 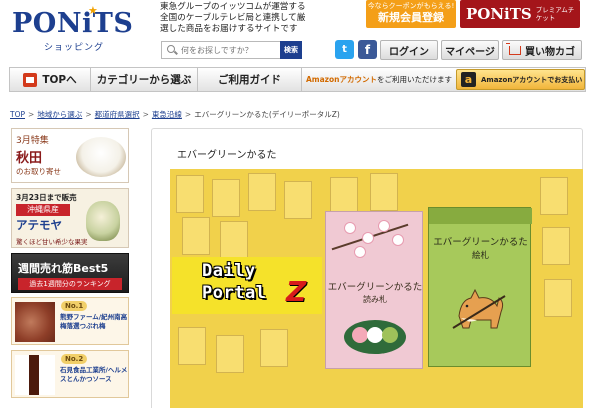 I want to click on cart-button: 買い物カゴ, so click(x=542, y=50).